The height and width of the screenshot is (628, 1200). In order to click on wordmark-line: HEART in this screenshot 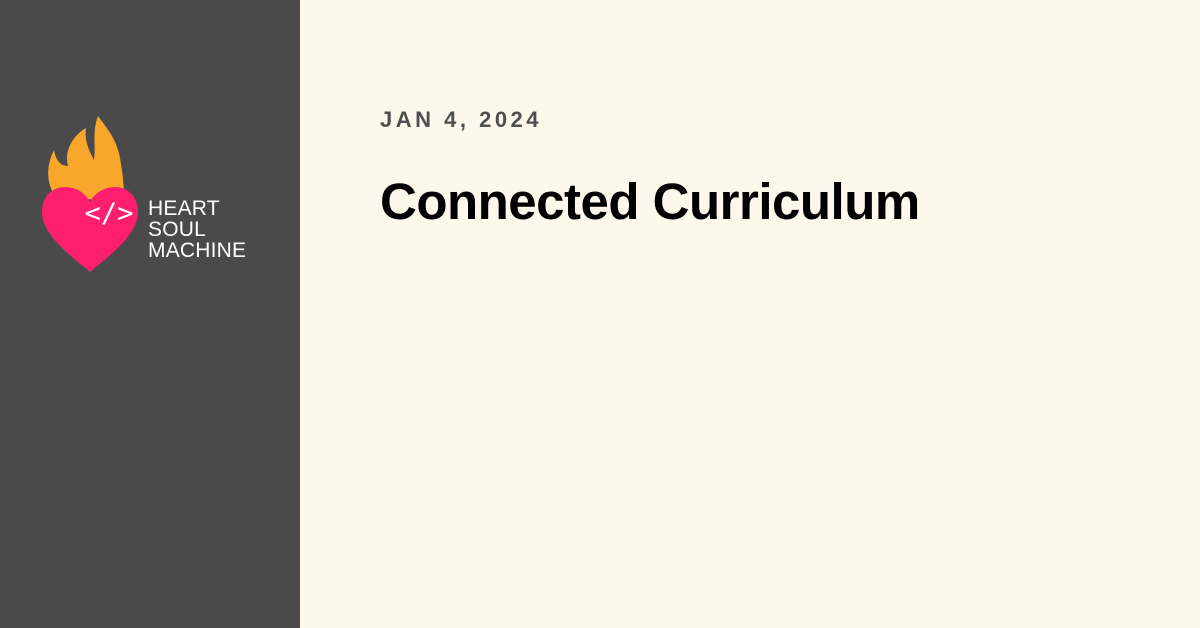, I will do `click(184, 208)`.